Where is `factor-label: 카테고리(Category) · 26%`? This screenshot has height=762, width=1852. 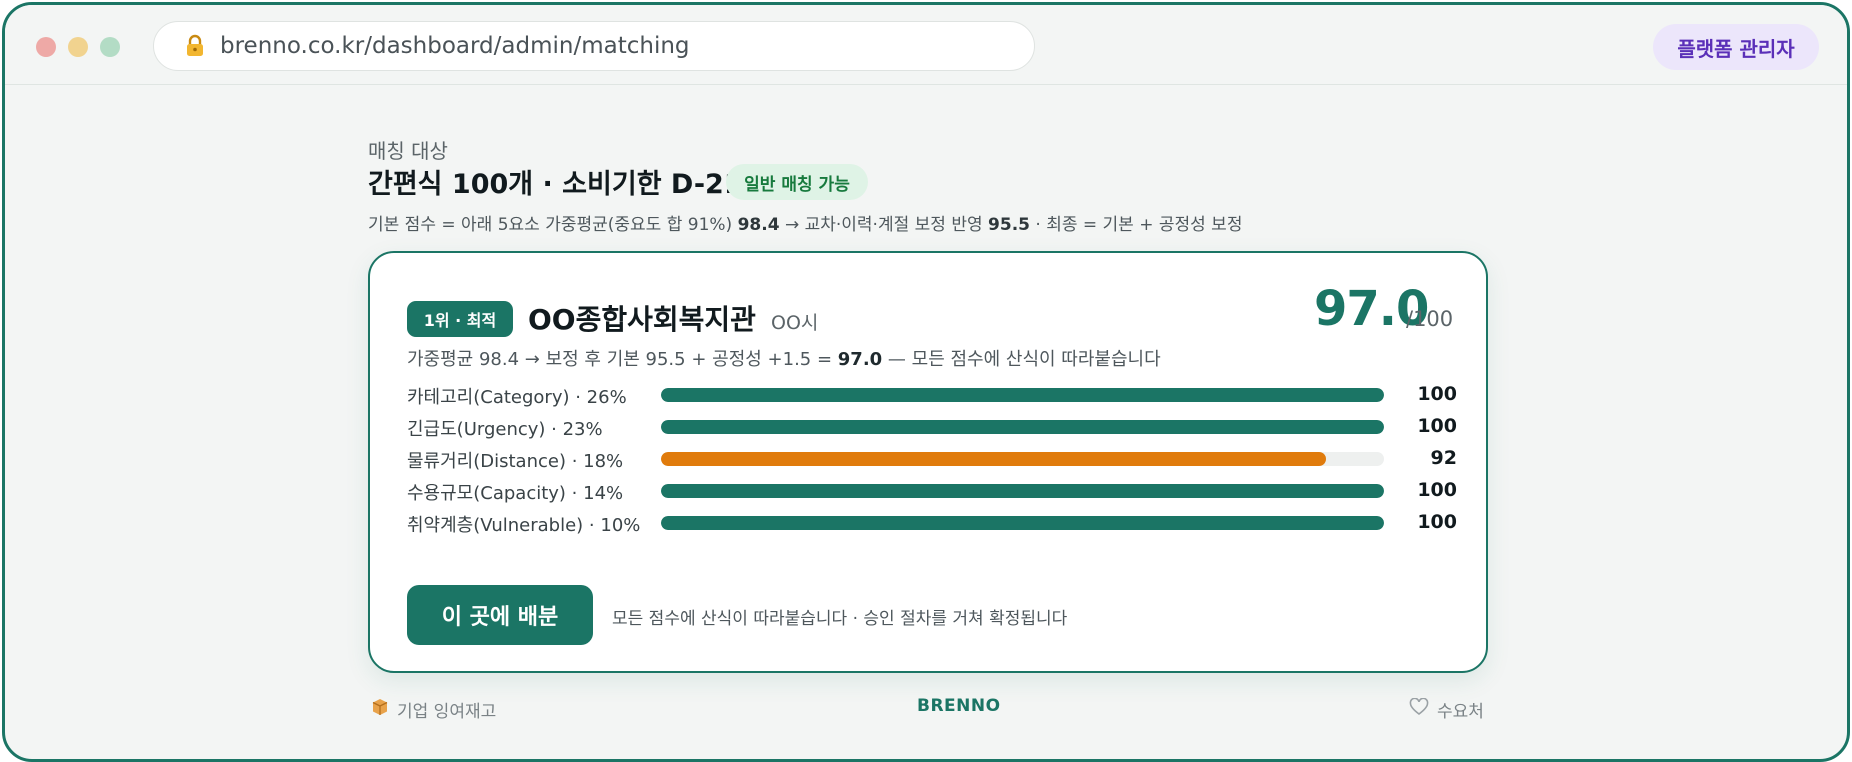 factor-label: 카테고리(Category) · 26% is located at coordinates (517, 397).